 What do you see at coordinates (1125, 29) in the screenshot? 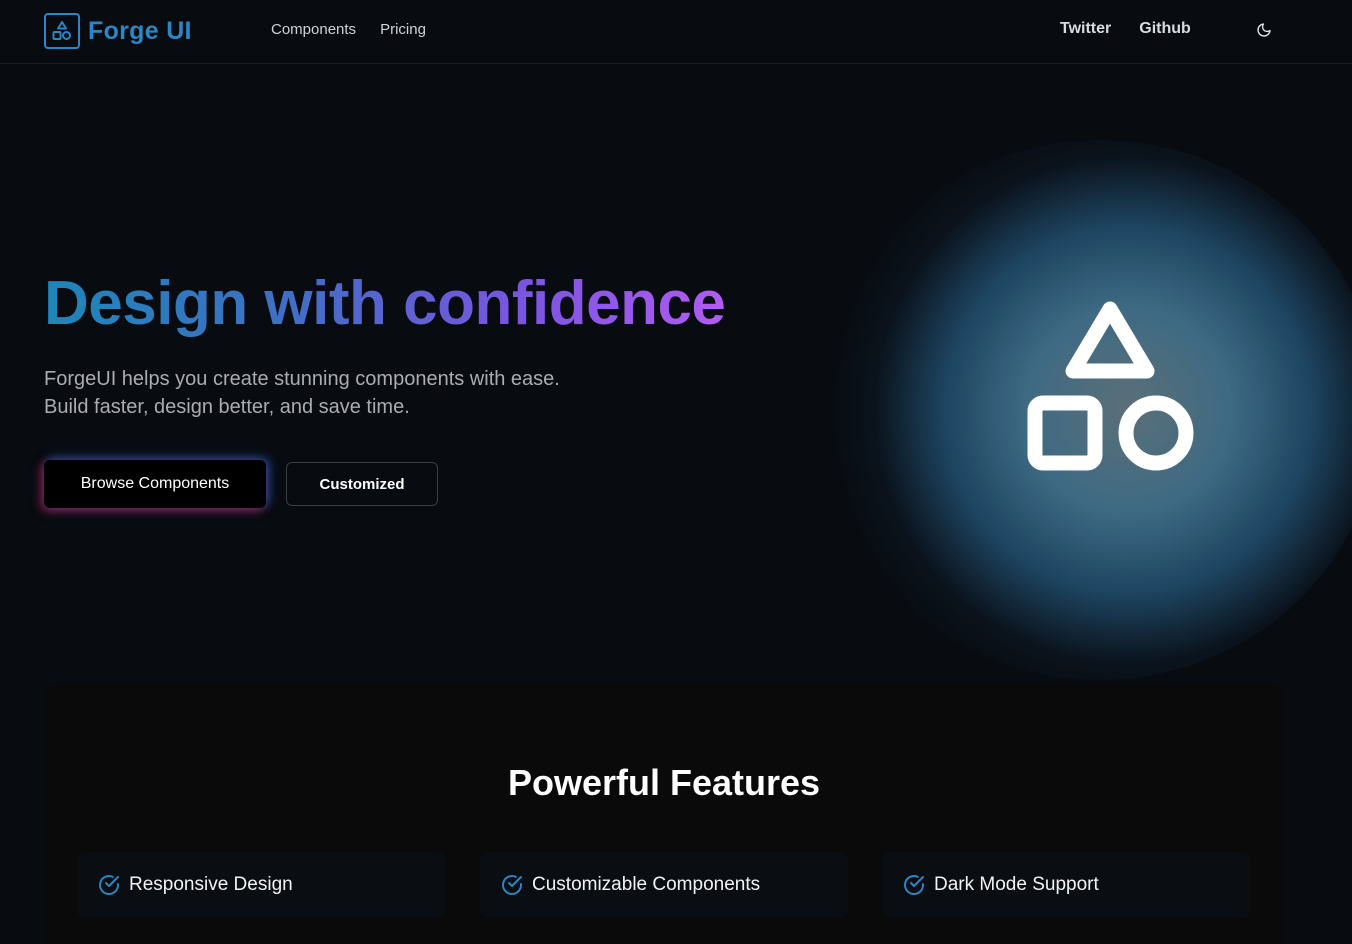
I see `social-nav: Twitter Github` at bounding box center [1125, 29].